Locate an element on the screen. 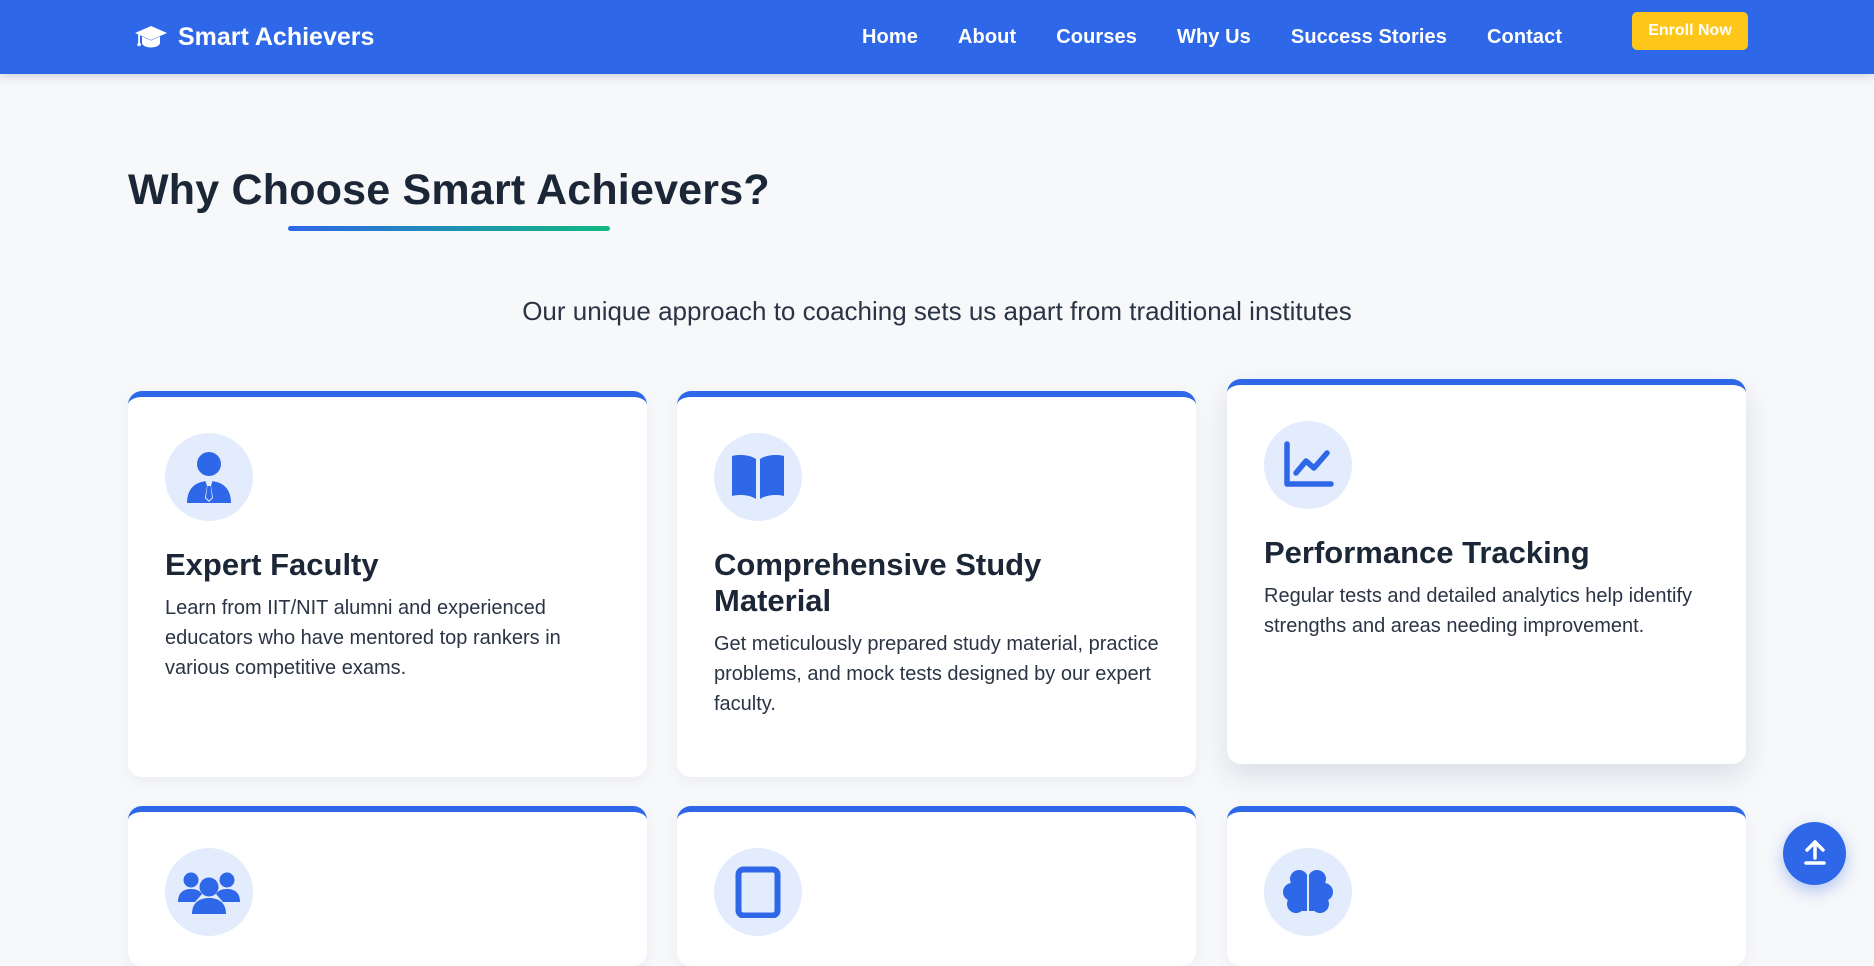  graduation-cap-icon is located at coordinates (151, 37).